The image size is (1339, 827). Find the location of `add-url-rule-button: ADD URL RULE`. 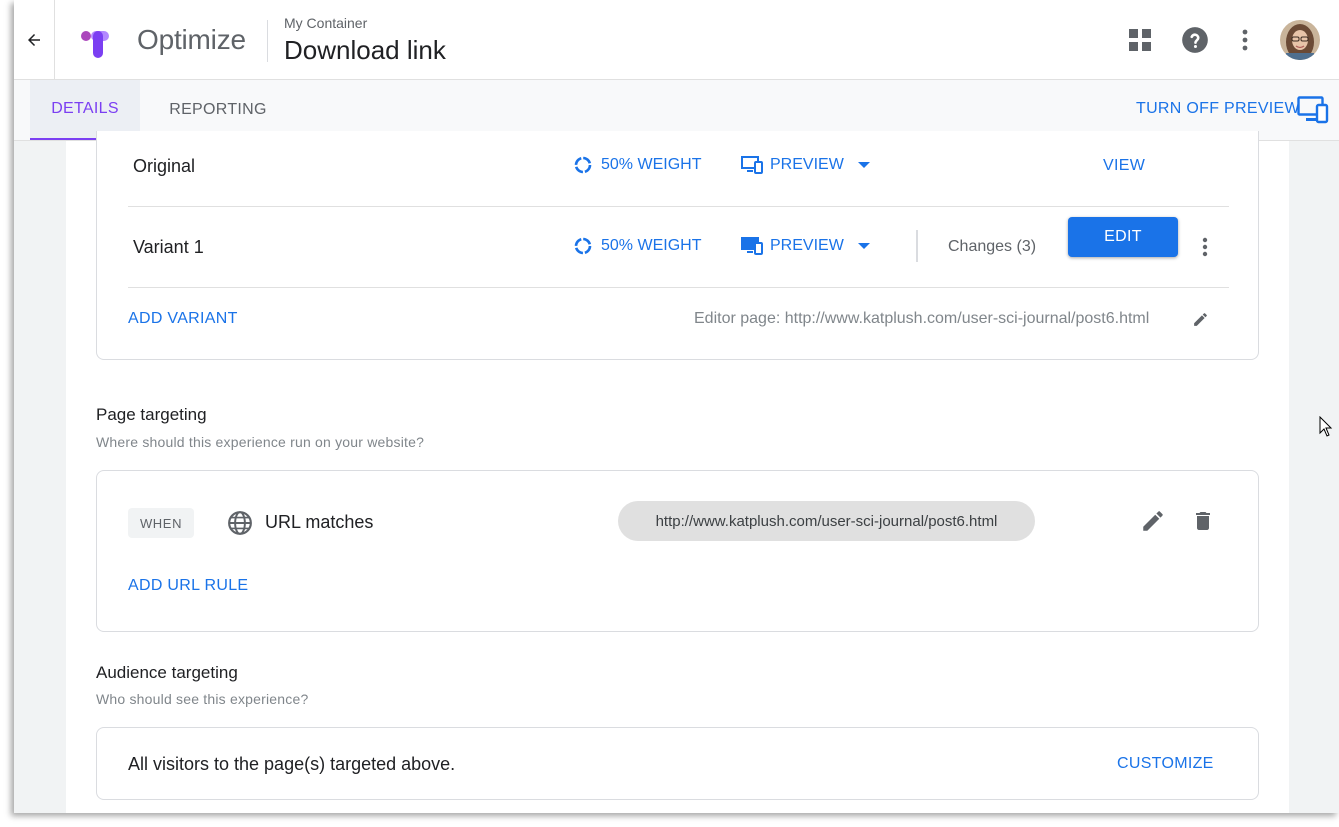

add-url-rule-button: ADD URL RULE is located at coordinates (188, 586).